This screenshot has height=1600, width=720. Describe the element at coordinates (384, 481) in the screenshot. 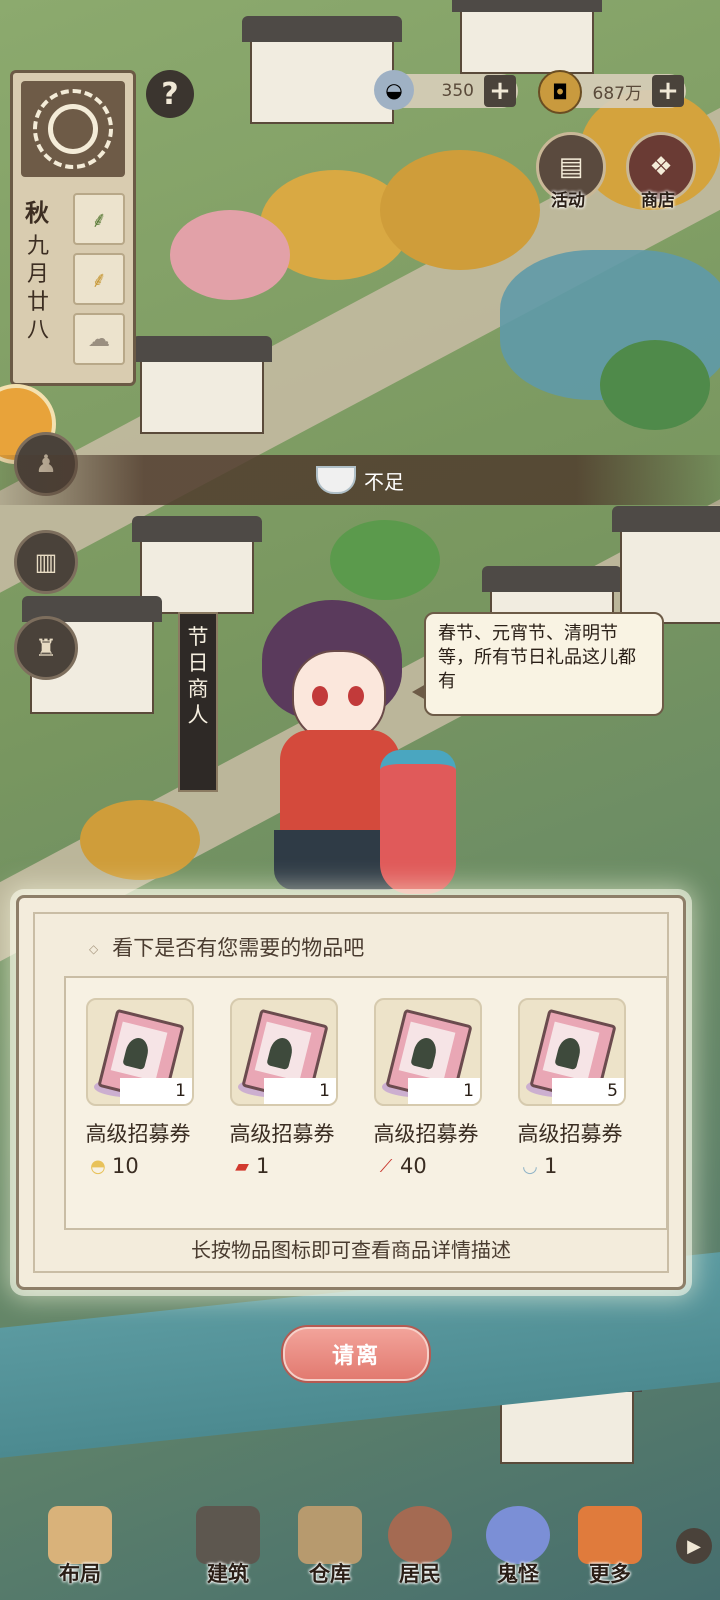

I see `status-text: 不足` at that location.